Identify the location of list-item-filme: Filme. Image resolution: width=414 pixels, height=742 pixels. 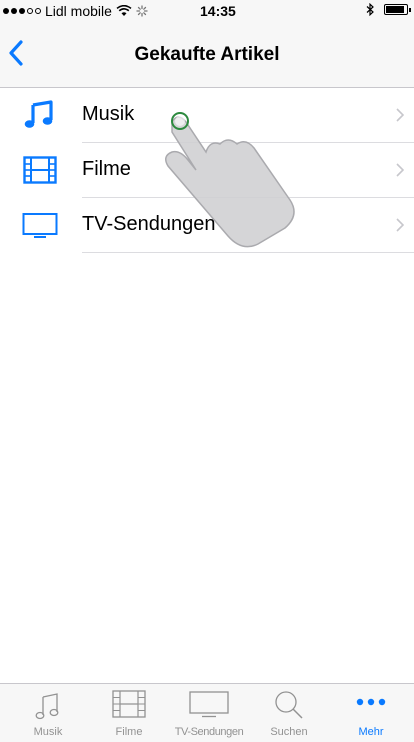
(207, 170).